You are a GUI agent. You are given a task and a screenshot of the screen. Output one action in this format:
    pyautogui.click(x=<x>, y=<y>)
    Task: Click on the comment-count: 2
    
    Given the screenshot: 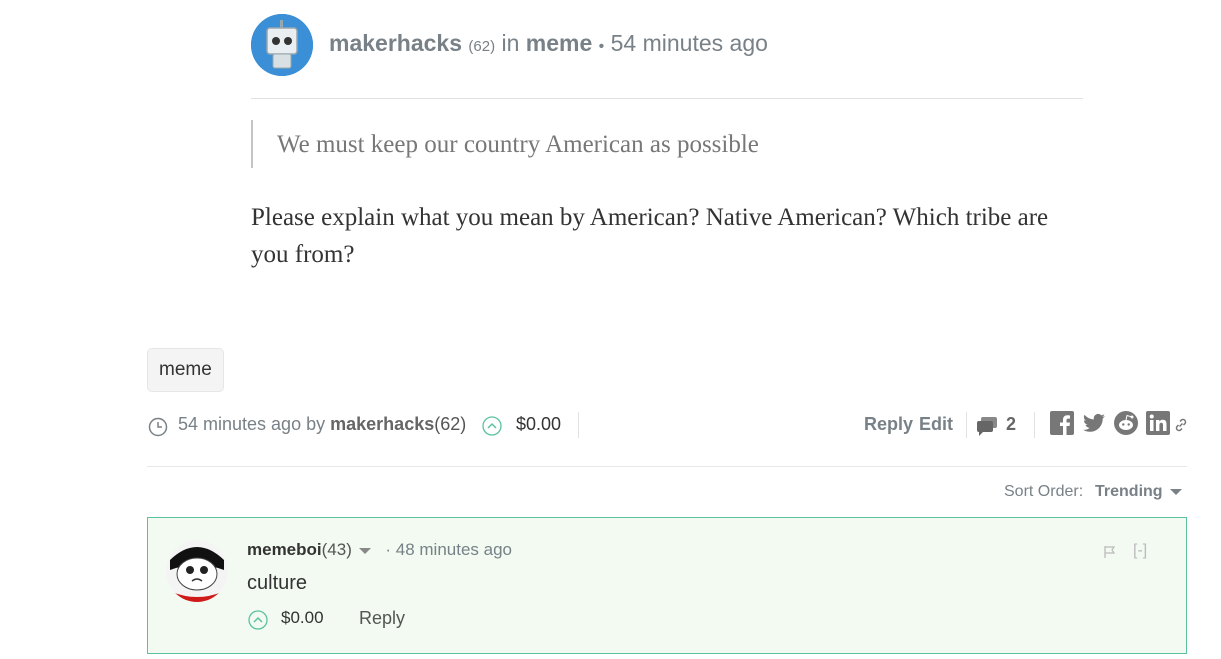 What is the action you would take?
    pyautogui.click(x=1011, y=424)
    